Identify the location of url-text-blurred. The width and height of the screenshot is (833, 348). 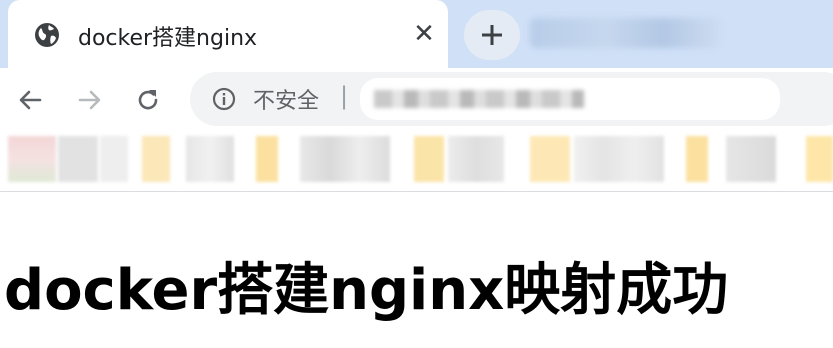
(570, 99).